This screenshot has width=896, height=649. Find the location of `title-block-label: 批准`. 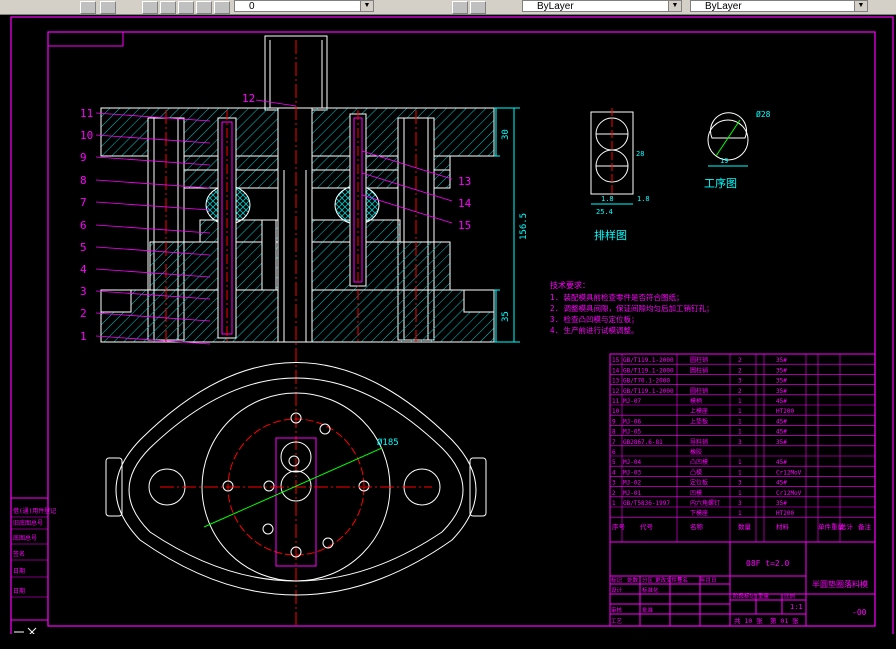

title-block-label: 批准 is located at coordinates (648, 610).